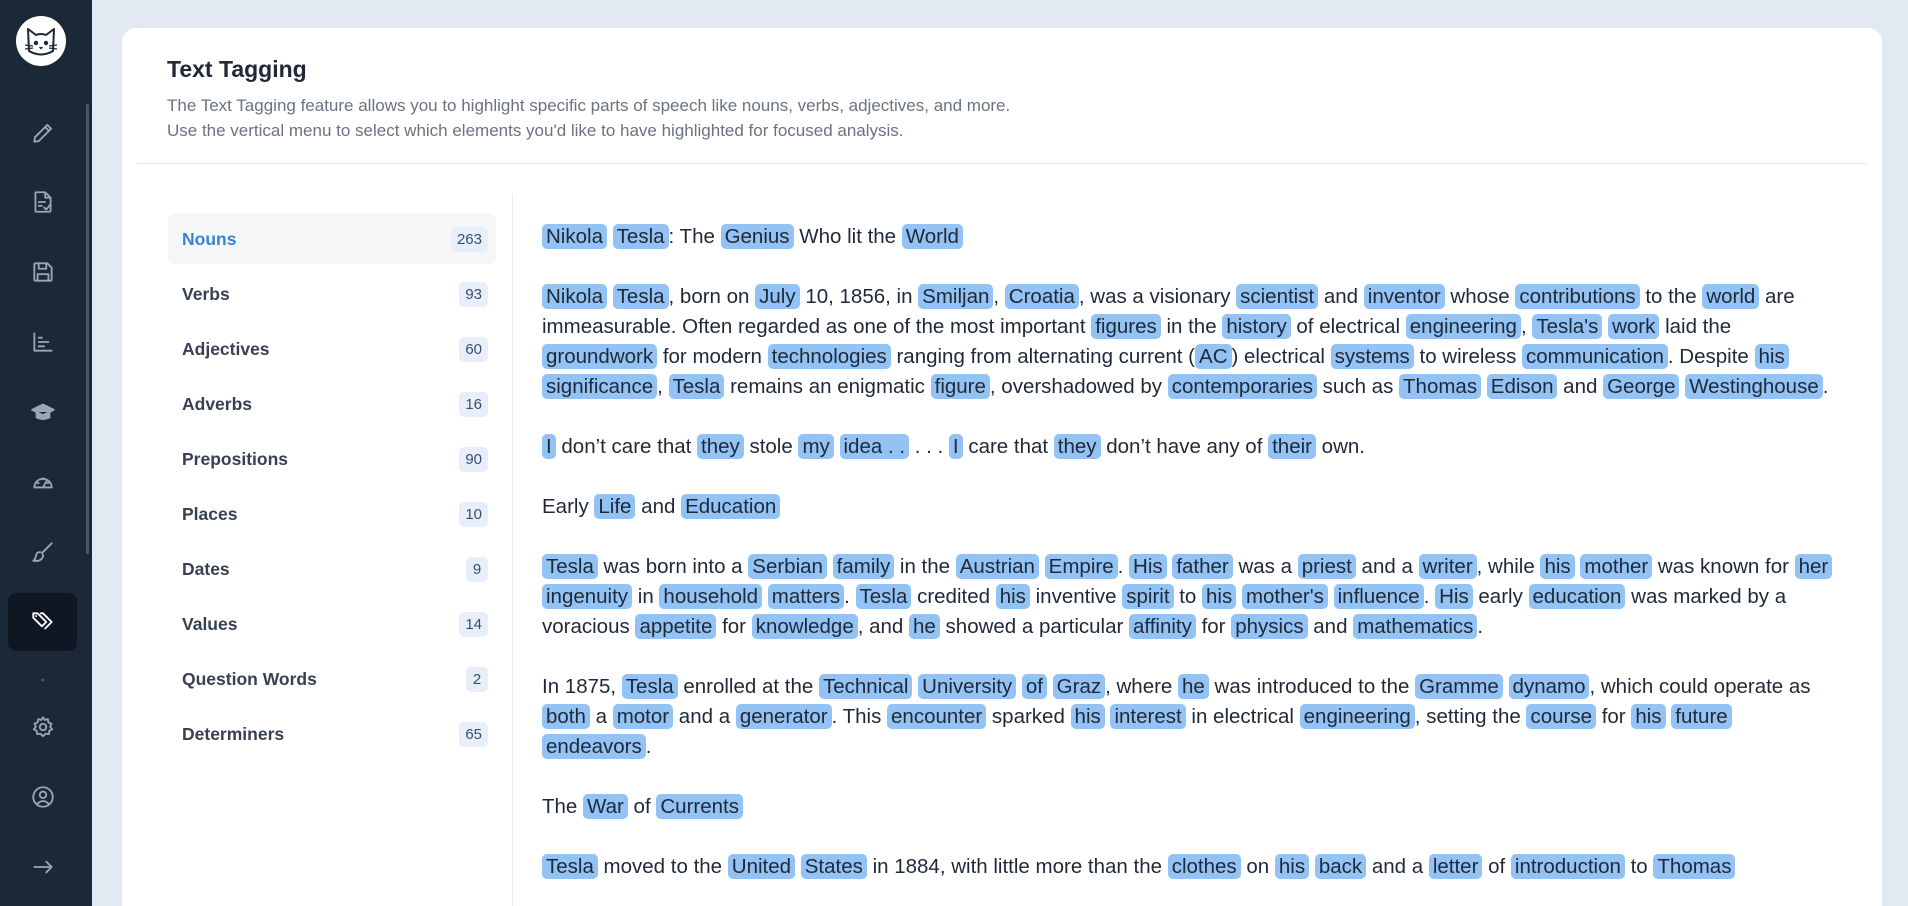  Describe the element at coordinates (863, 566) in the screenshot. I see `highlighted-word: family` at that location.